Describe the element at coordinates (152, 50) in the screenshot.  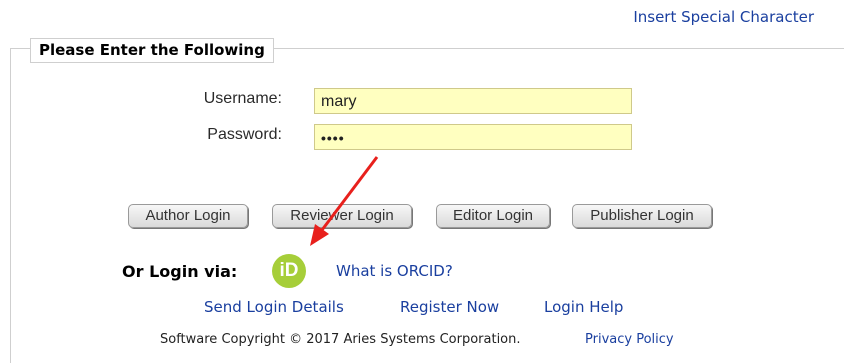
I see `fieldset-legend: Please Enter the Following` at that location.